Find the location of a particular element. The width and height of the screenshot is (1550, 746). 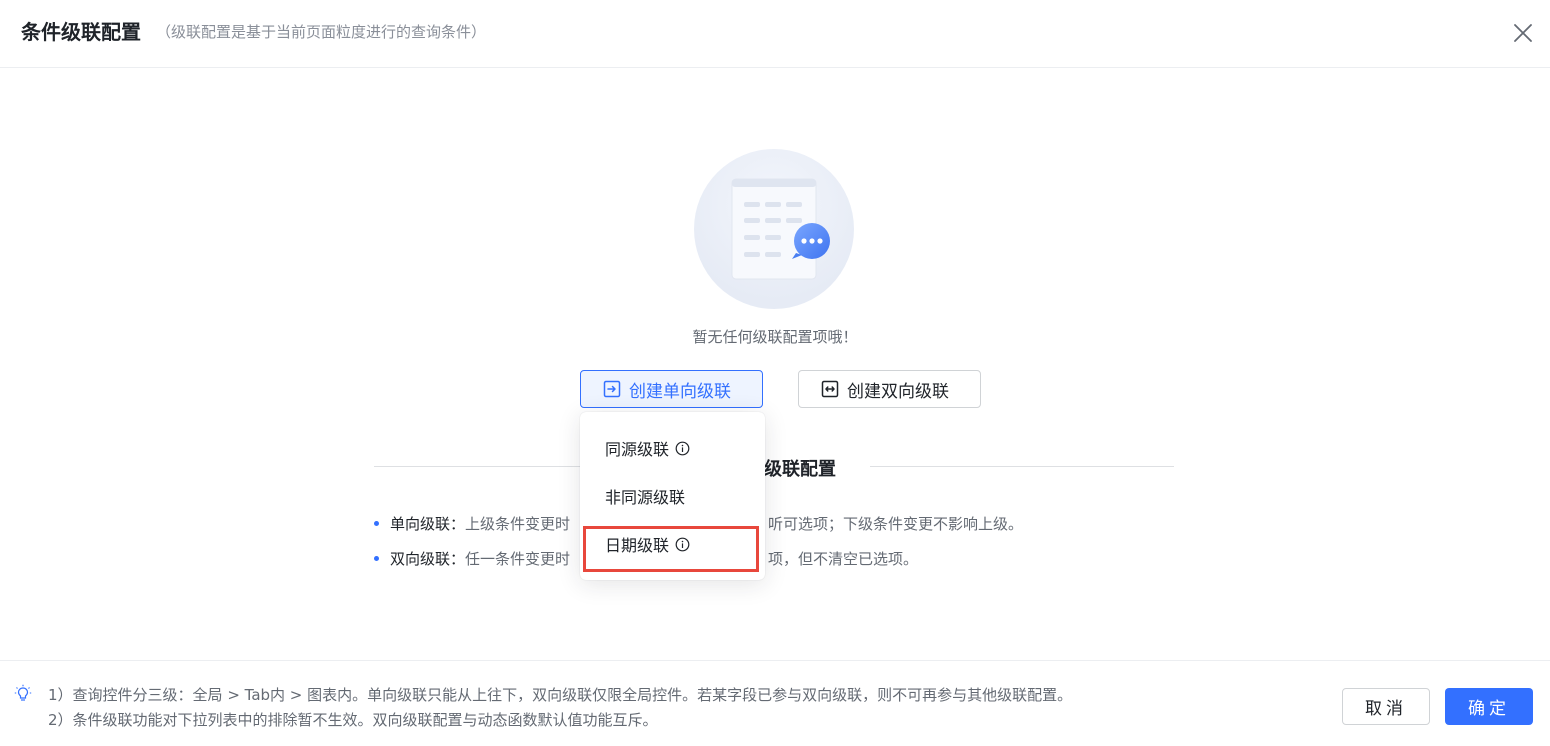

dialog-subtitle: （级联配置是基于当前页面粒度进行的查询条件） is located at coordinates (321, 32).